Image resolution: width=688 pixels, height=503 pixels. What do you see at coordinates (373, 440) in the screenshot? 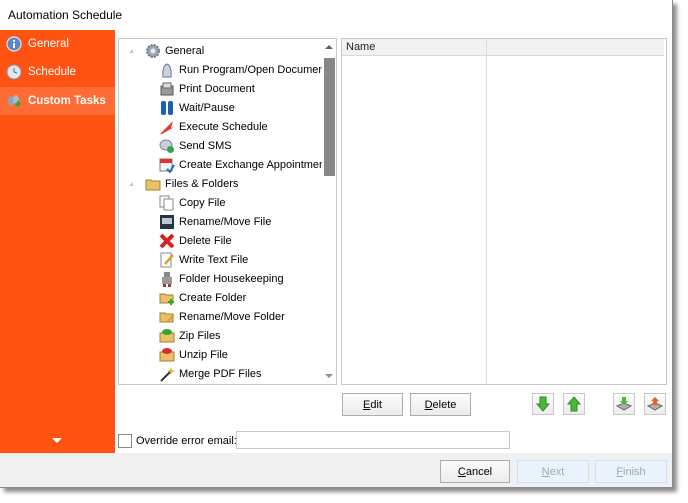
I see `override-email-input` at bounding box center [373, 440].